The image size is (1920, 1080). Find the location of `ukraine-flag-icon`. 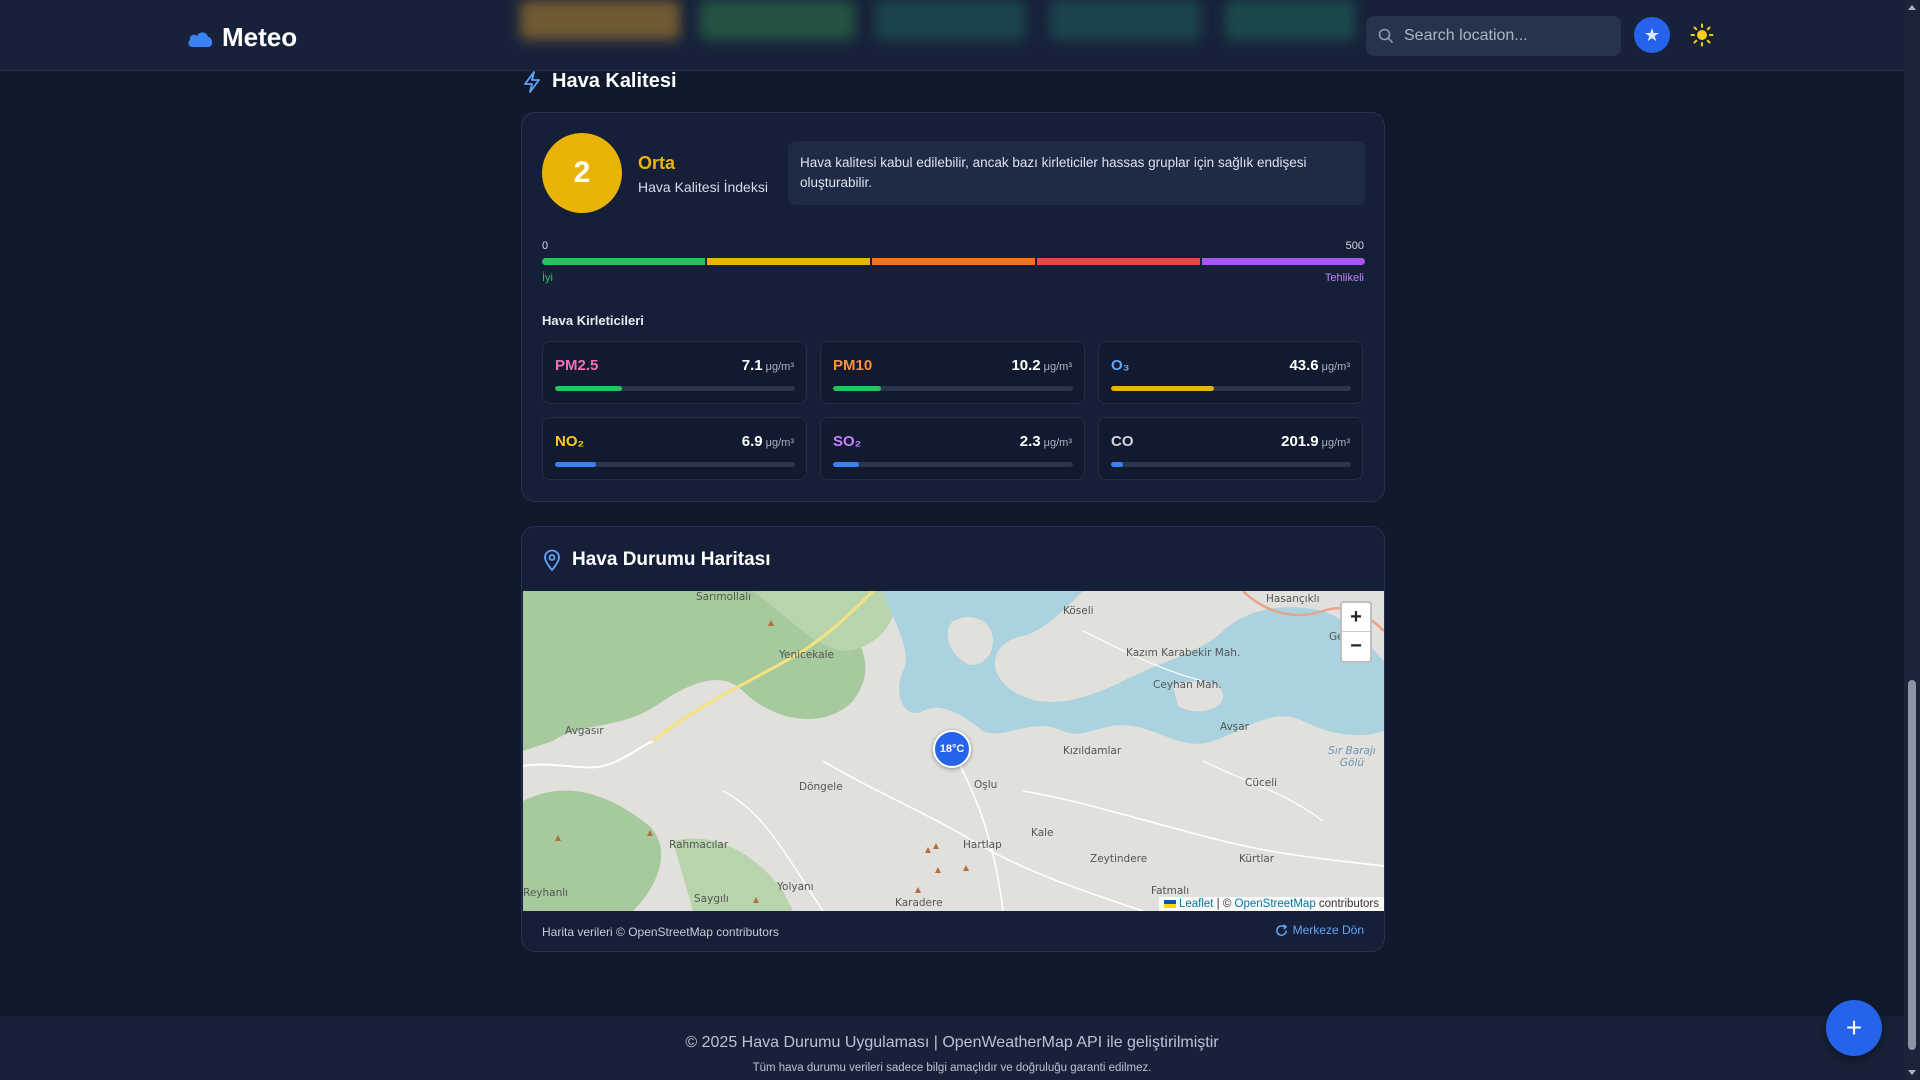

ukraine-flag-icon is located at coordinates (1169, 903).